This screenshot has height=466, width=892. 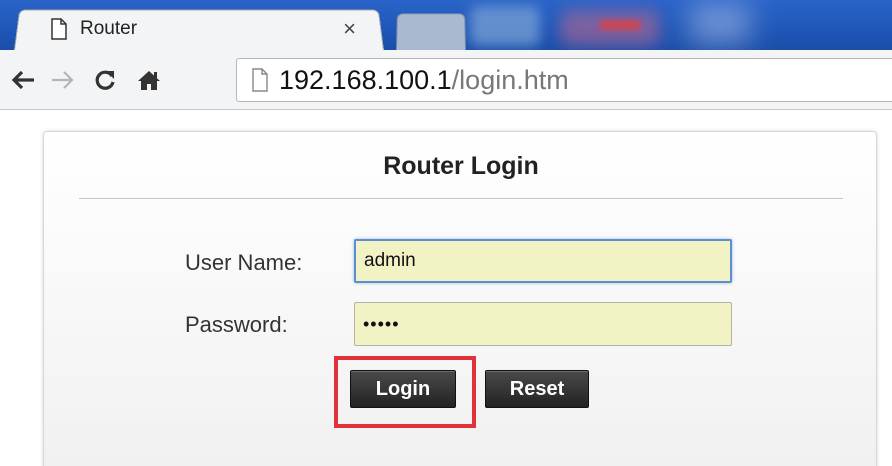 I want to click on forward-arrow-icon, so click(x=63, y=80).